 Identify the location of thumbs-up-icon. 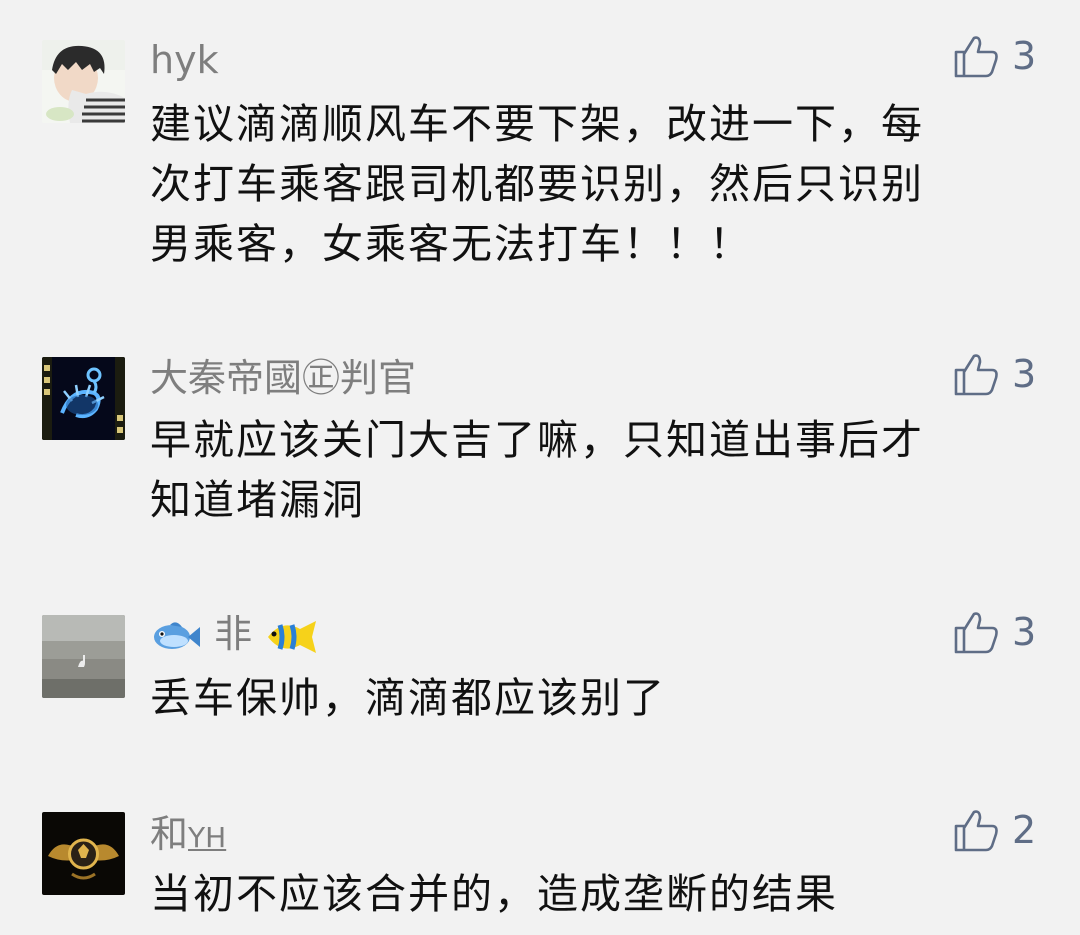
(976, 831).